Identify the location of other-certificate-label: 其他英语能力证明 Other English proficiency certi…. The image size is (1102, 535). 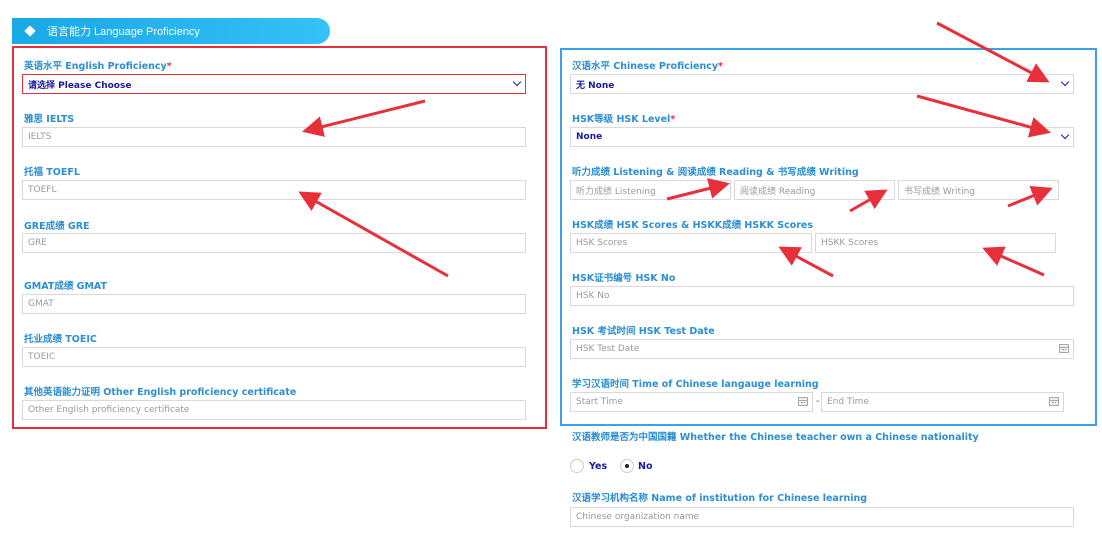
(160, 392).